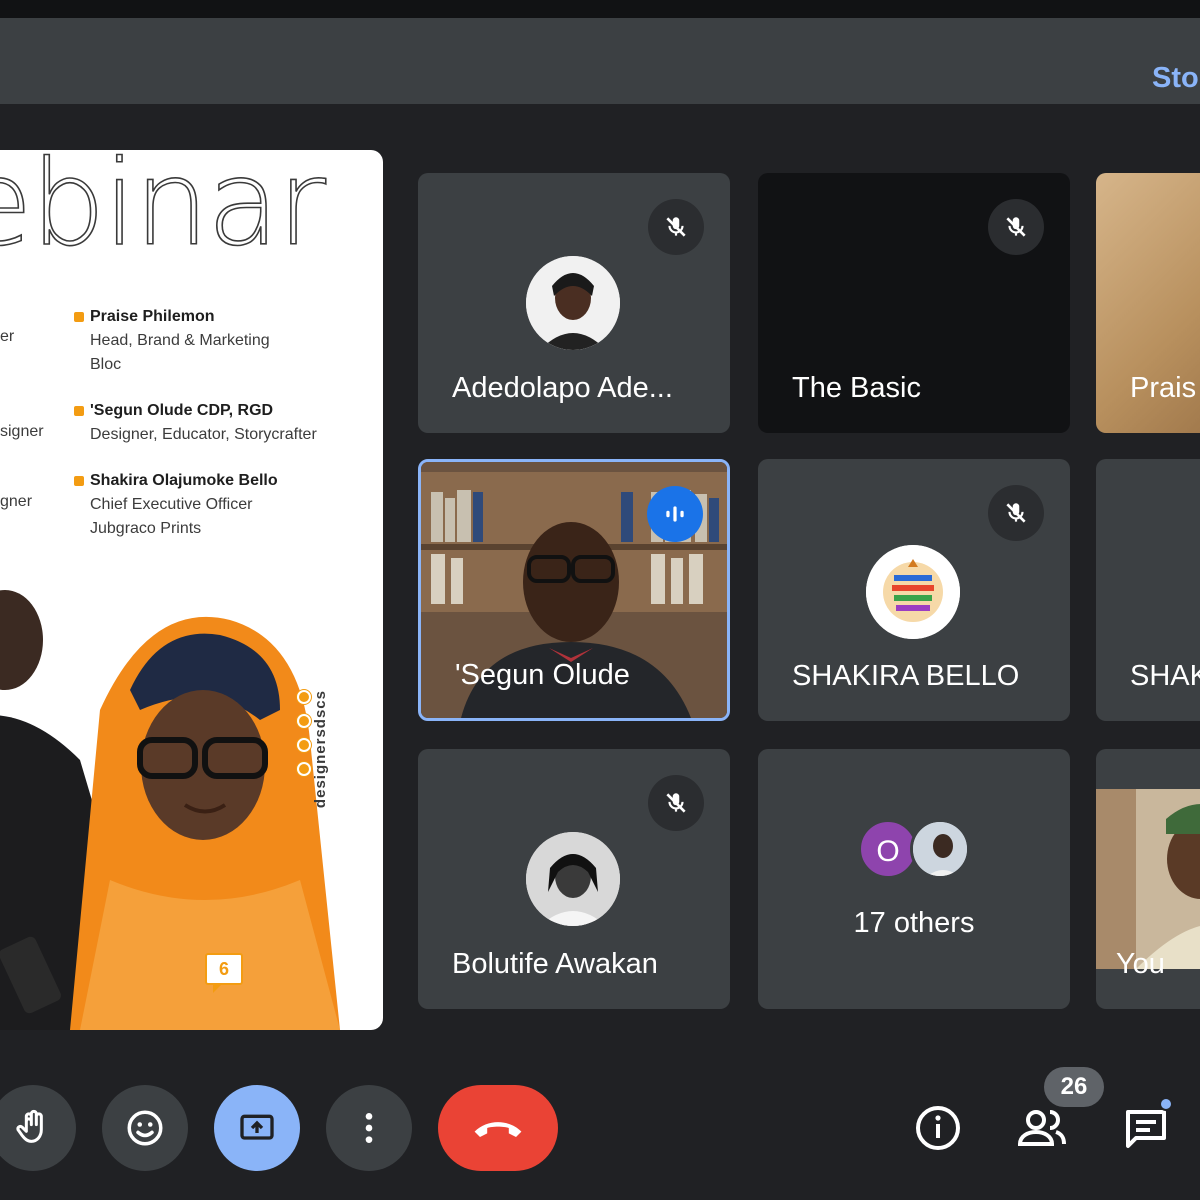 The width and height of the screenshot is (1200, 1200). I want to click on participant-name: The Basic, so click(856, 388).